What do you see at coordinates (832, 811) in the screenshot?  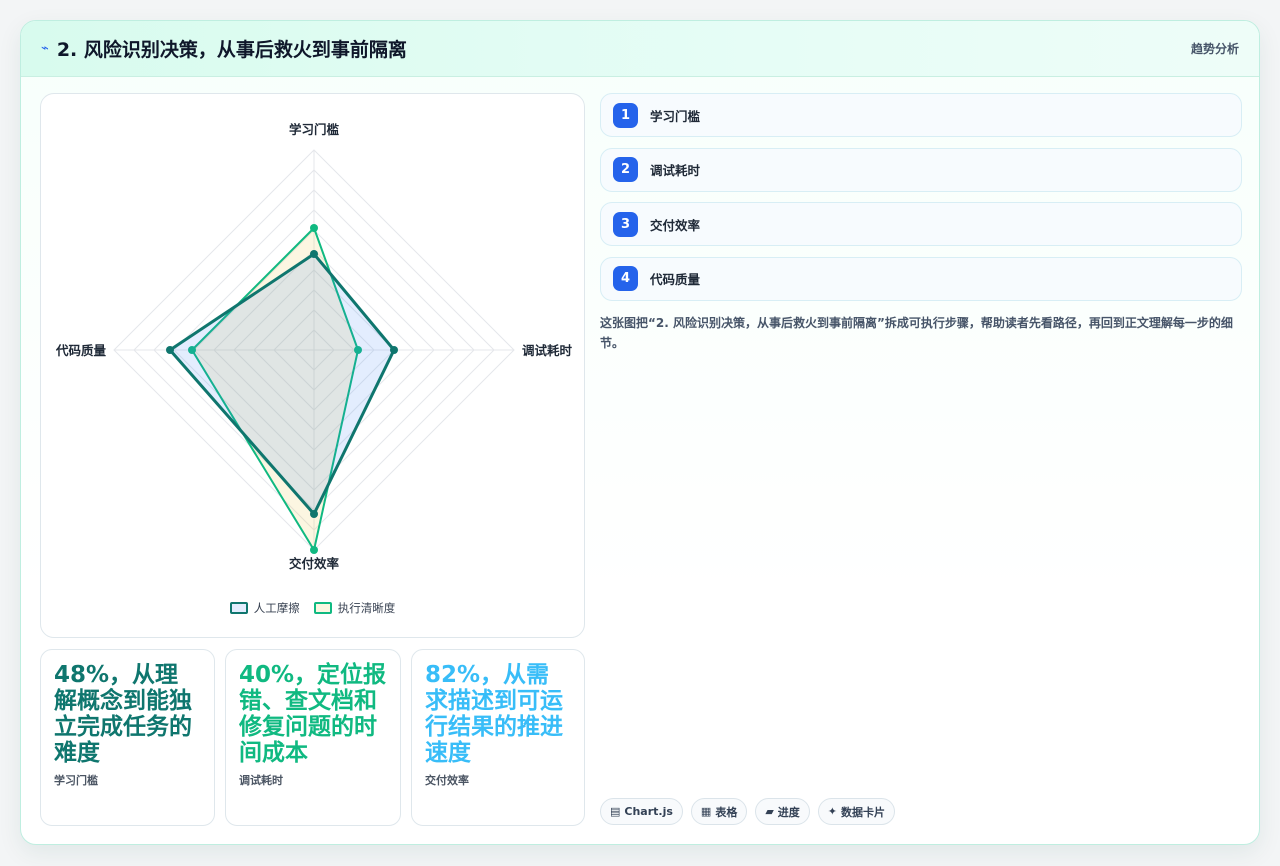 I see `sparkle-icon: ✦` at bounding box center [832, 811].